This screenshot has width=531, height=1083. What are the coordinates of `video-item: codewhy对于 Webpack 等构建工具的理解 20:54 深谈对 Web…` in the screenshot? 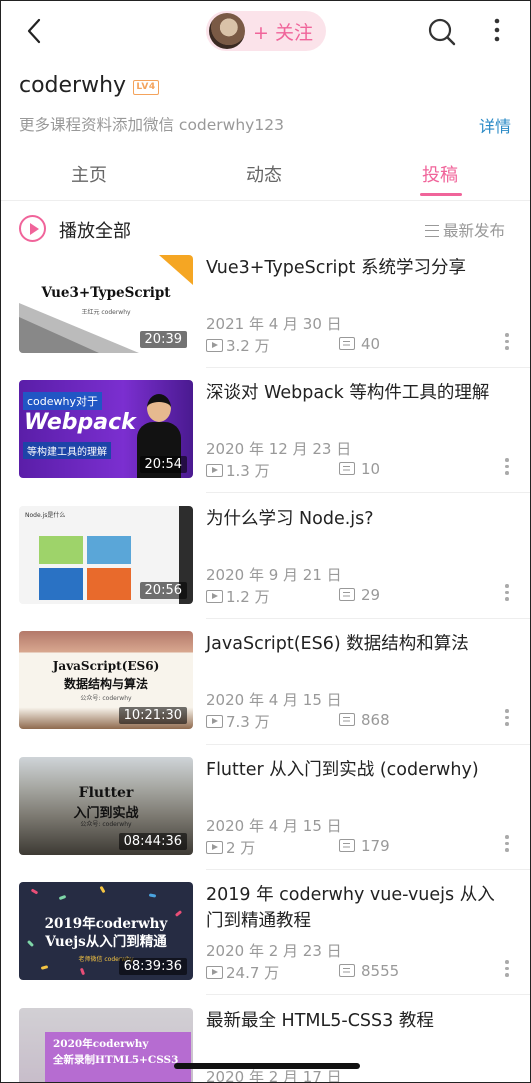 It's located at (265, 442).